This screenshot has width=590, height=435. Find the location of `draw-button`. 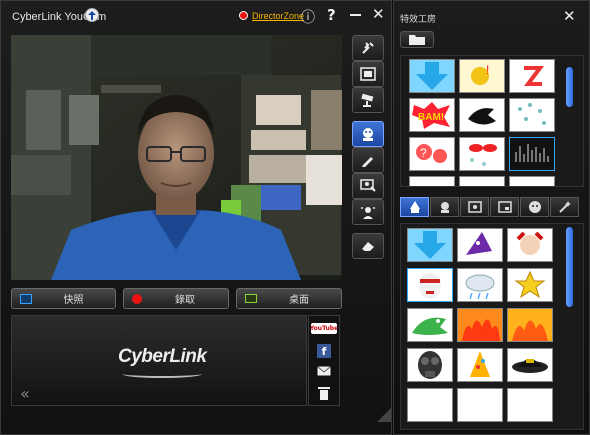

draw-button is located at coordinates (368, 160).